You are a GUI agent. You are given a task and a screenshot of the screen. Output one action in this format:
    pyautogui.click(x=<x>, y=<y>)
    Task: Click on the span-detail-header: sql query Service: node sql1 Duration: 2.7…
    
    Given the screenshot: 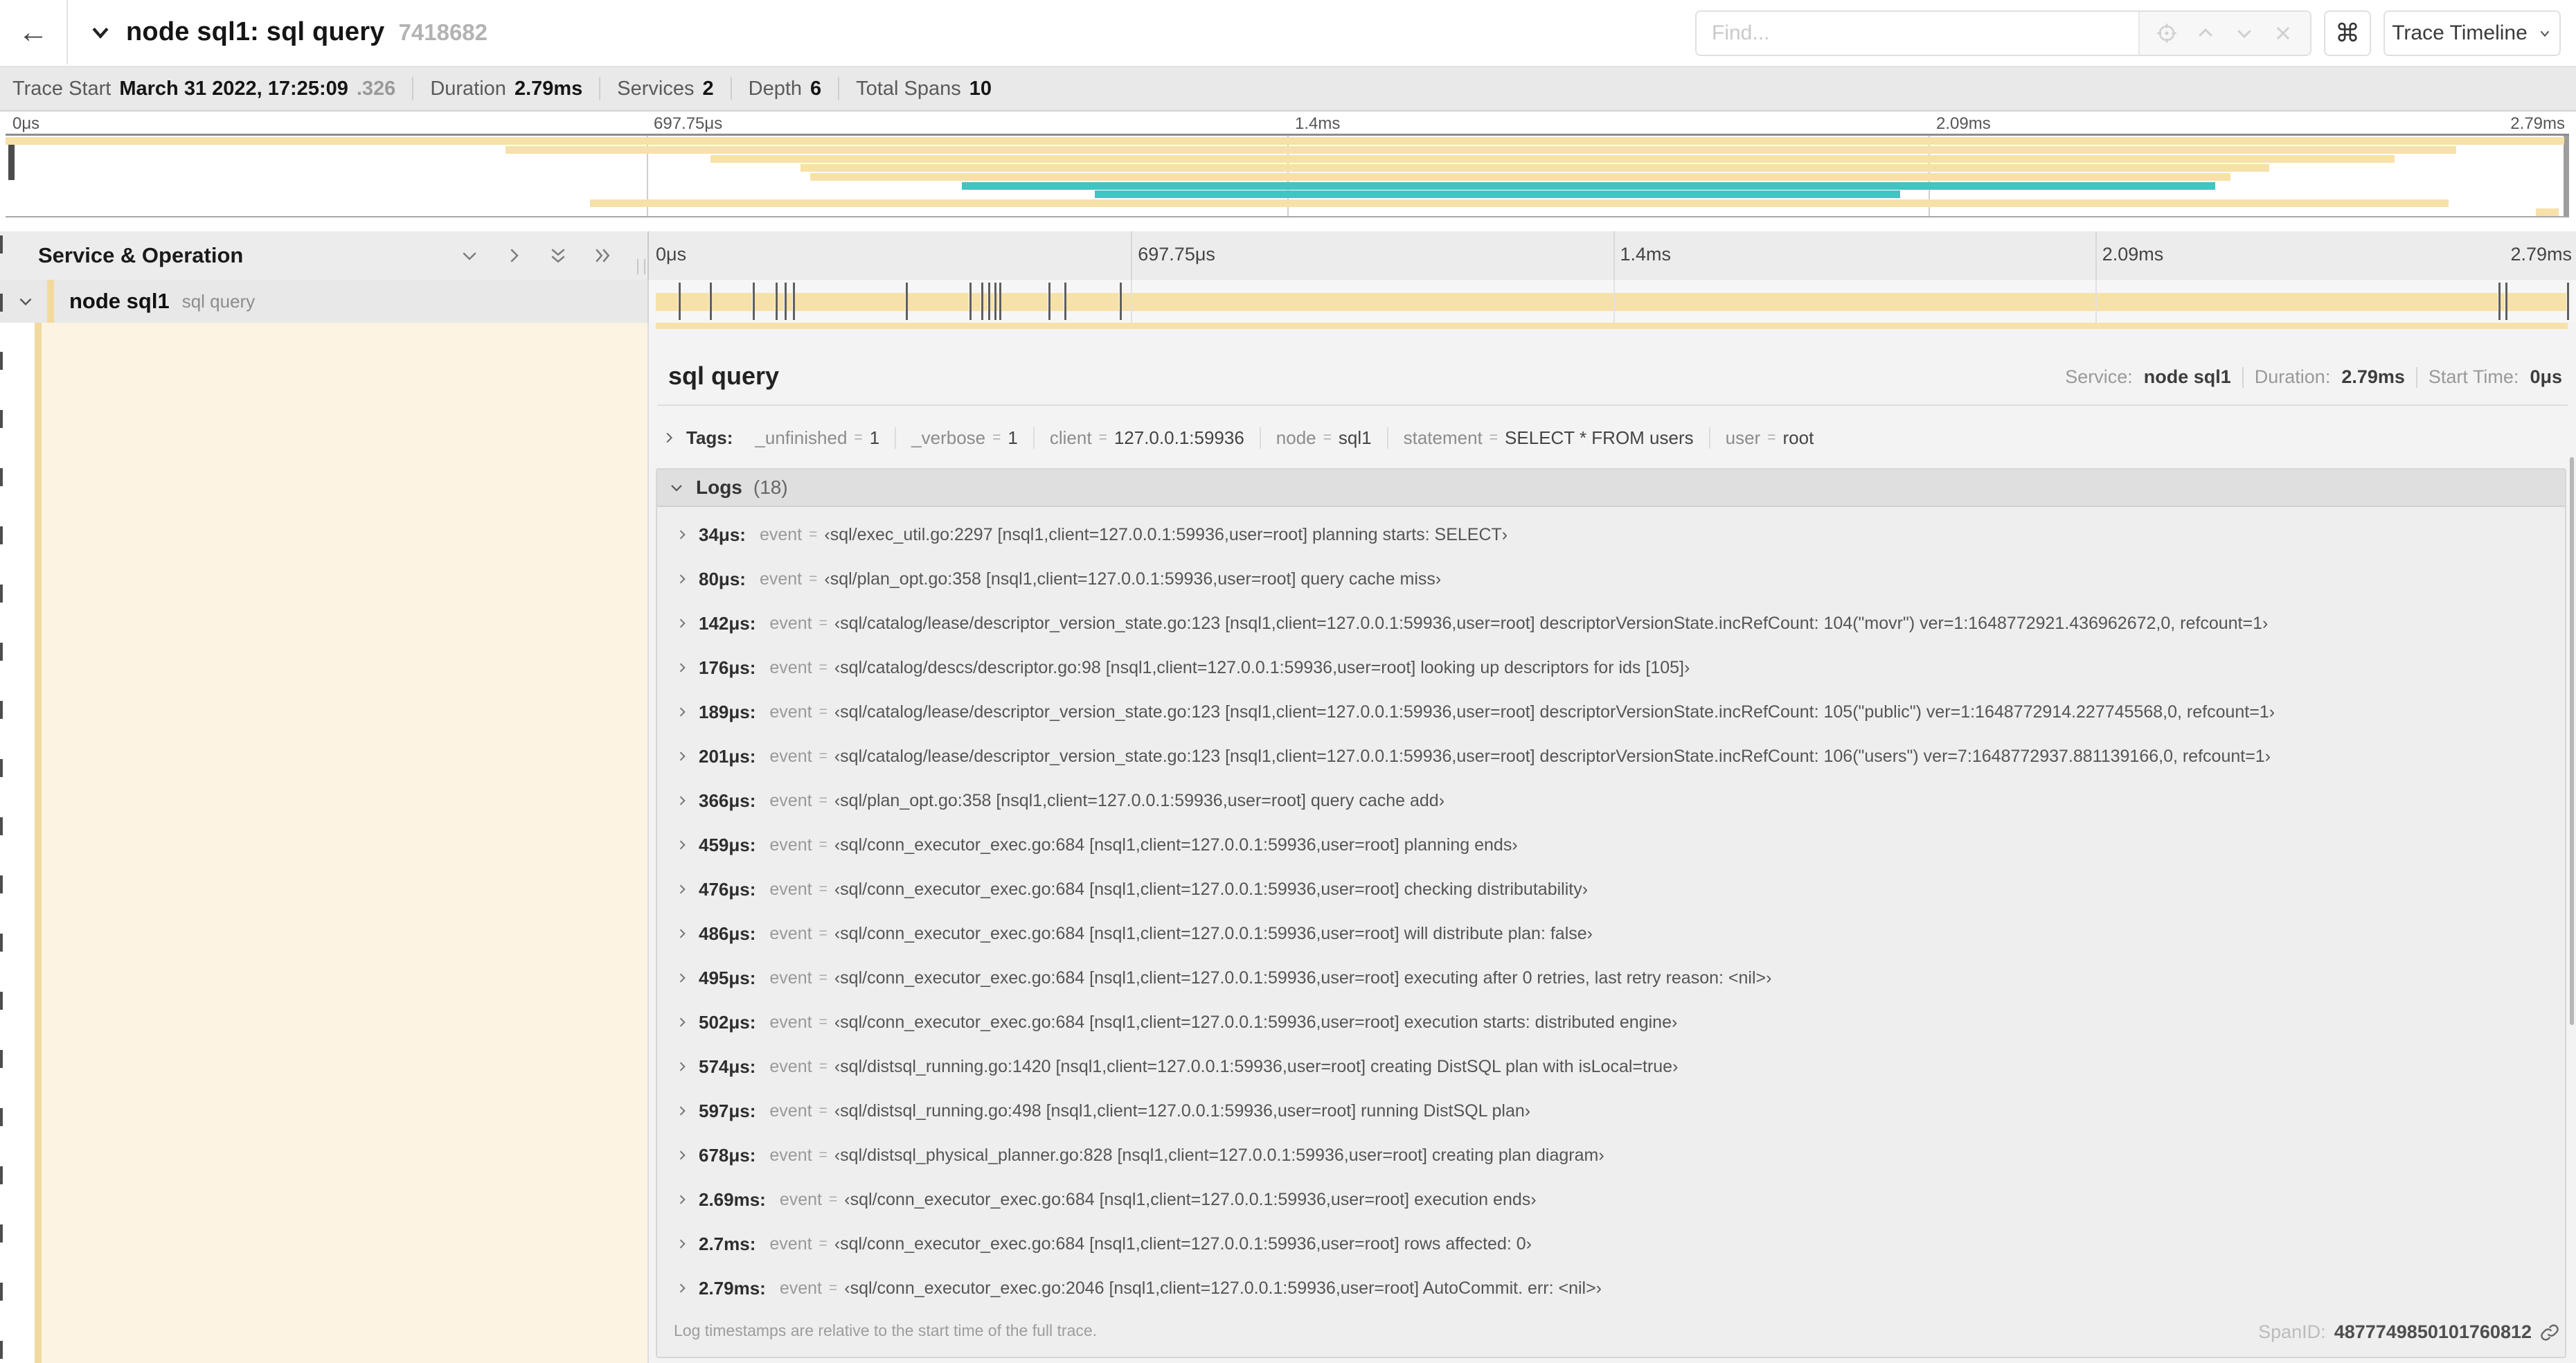 What is the action you would take?
    pyautogui.click(x=1615, y=369)
    